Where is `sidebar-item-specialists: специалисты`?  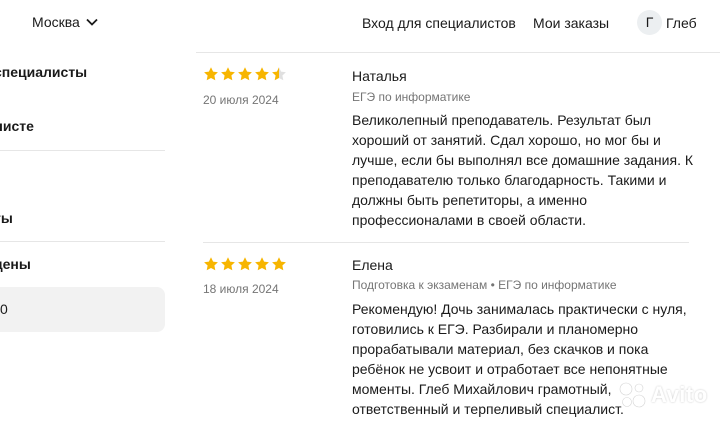
sidebar-item-specialists: специалисты is located at coordinates (43, 72).